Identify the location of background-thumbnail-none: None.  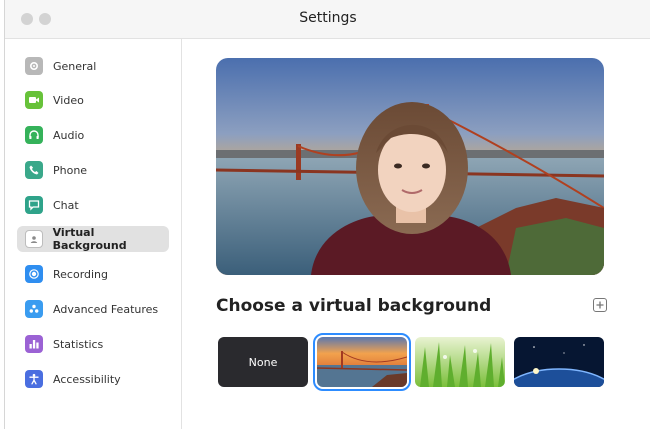
(263, 362).